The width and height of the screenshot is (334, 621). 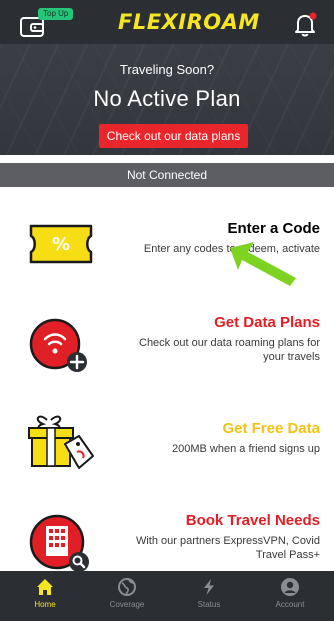 What do you see at coordinates (58, 345) in the screenshot?
I see `wifi-sim-plus-icon` at bounding box center [58, 345].